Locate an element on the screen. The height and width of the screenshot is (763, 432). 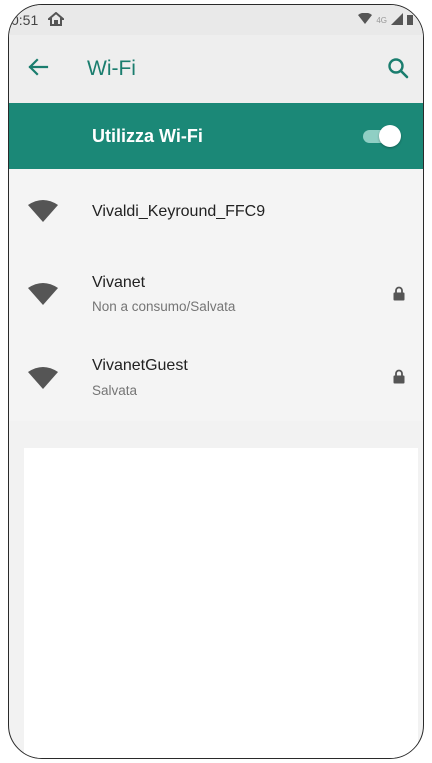
network-status: Salvata is located at coordinates (115, 390).